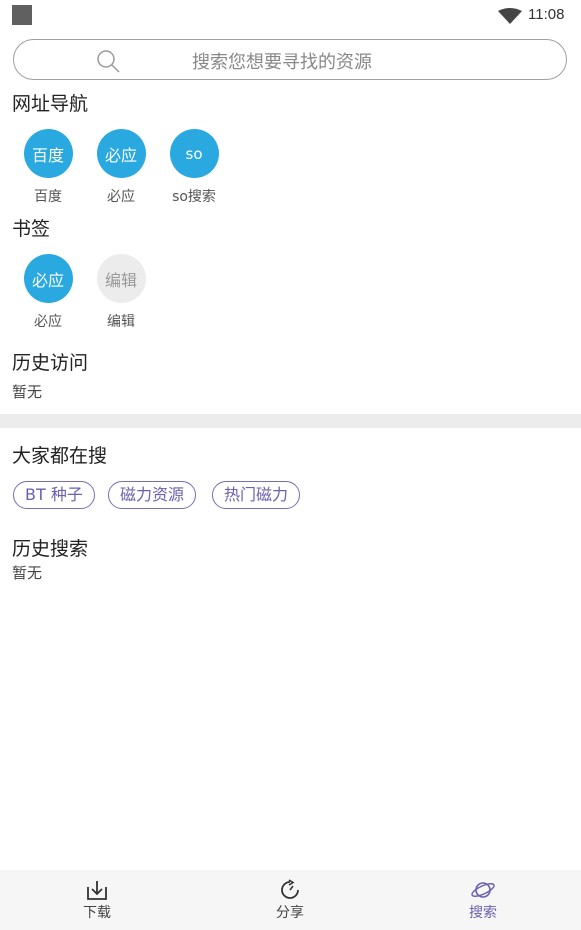 The height and width of the screenshot is (930, 581). I want to click on tab-label: 下载, so click(97, 913).